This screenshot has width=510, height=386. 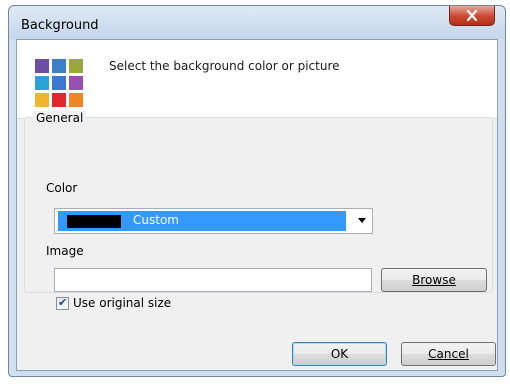 What do you see at coordinates (65, 251) in the screenshot?
I see `image-label: Image` at bounding box center [65, 251].